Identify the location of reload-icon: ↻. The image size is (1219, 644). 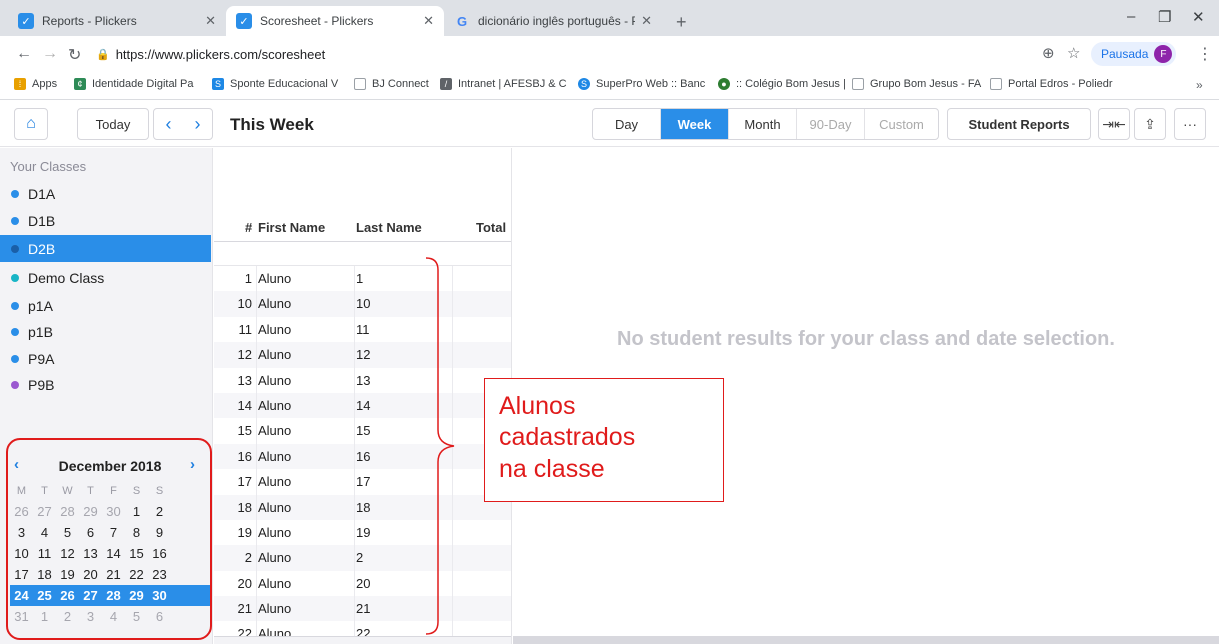
(74, 55).